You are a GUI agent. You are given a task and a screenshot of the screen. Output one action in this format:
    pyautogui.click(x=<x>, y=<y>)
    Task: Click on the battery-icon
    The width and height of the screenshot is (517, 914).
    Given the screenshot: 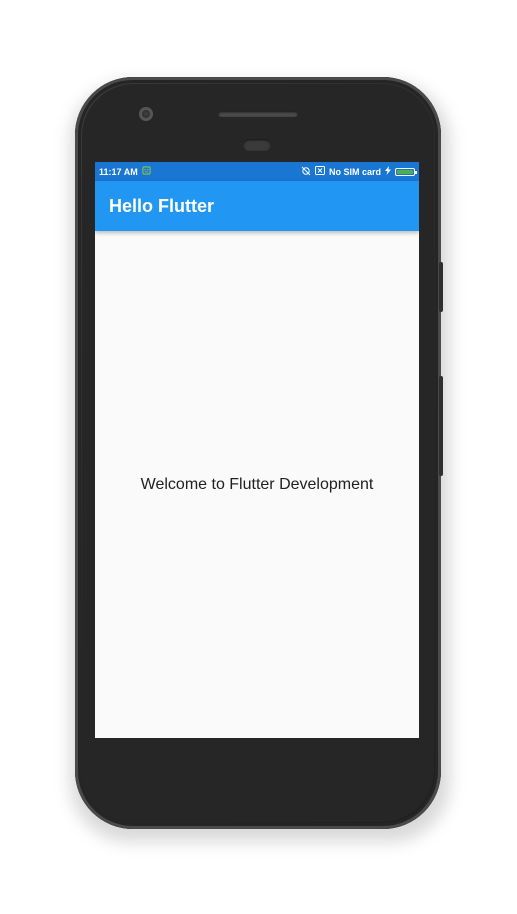 What is the action you would take?
    pyautogui.click(x=406, y=171)
    